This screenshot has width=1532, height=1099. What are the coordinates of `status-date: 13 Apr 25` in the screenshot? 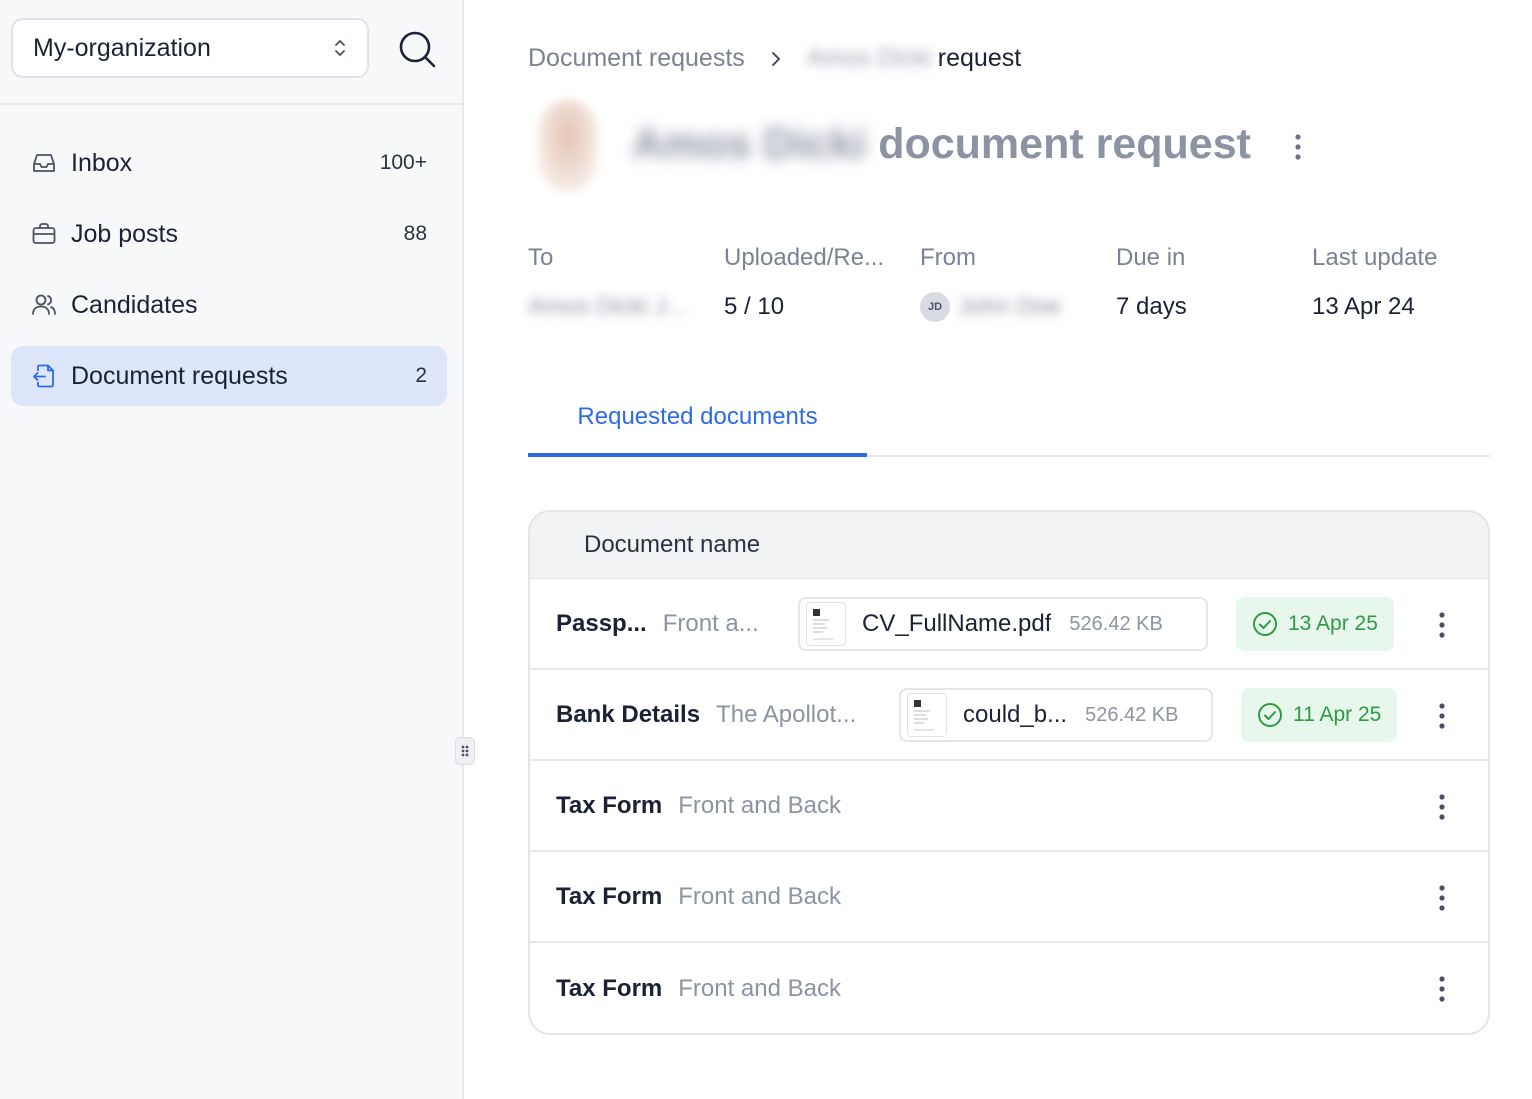 It's located at (1333, 623).